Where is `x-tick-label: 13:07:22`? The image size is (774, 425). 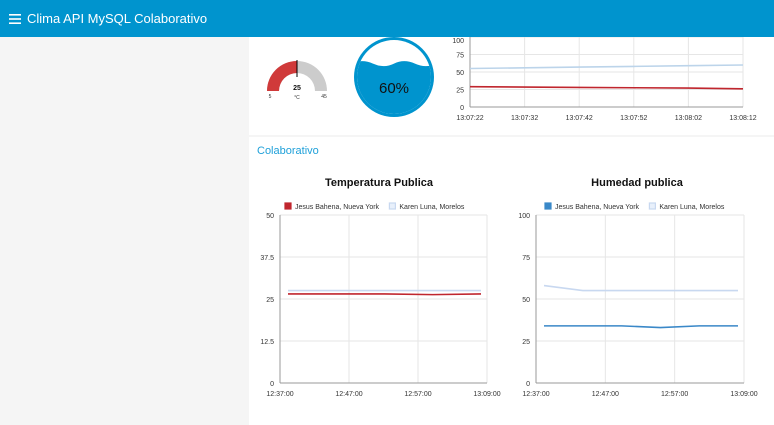 x-tick-label: 13:07:22 is located at coordinates (469, 118).